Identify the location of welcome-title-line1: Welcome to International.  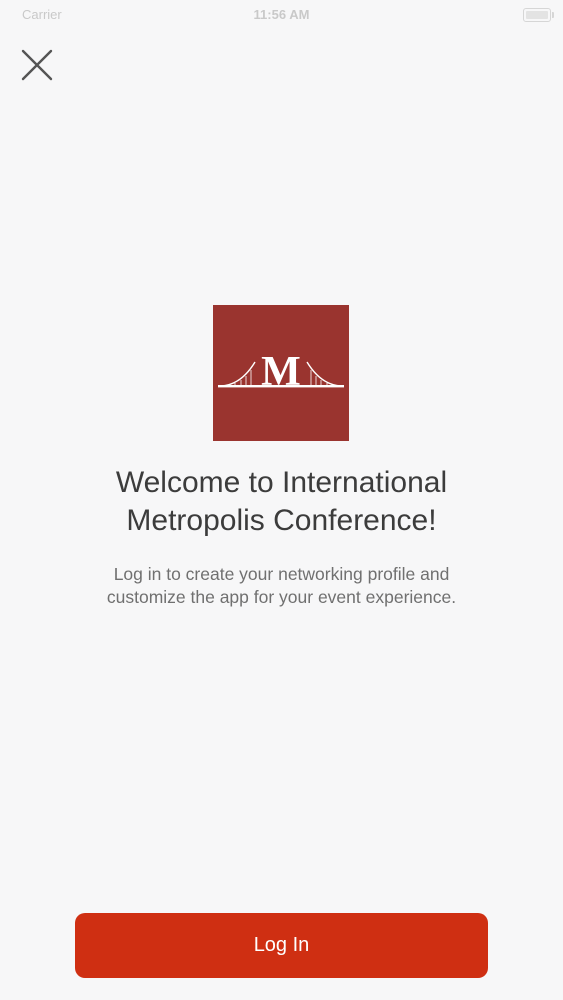
(281, 482).